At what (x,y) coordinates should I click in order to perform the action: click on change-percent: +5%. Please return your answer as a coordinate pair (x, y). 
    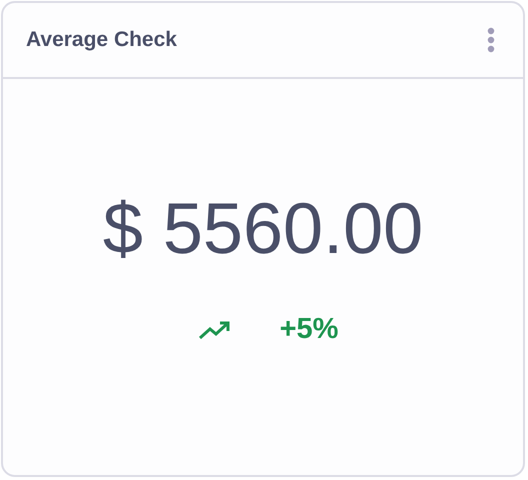
    Looking at the image, I should click on (309, 329).